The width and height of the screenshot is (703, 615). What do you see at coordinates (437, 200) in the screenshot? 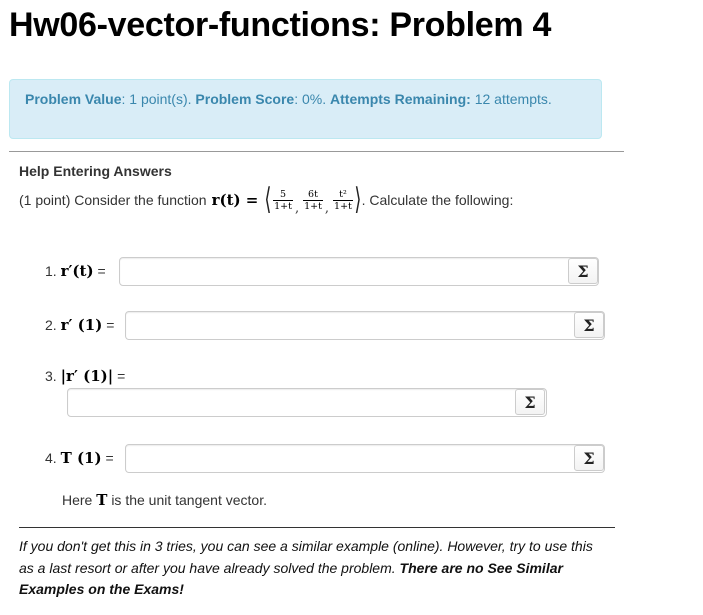
I see `problem-suffix: . Calculate the following:` at bounding box center [437, 200].